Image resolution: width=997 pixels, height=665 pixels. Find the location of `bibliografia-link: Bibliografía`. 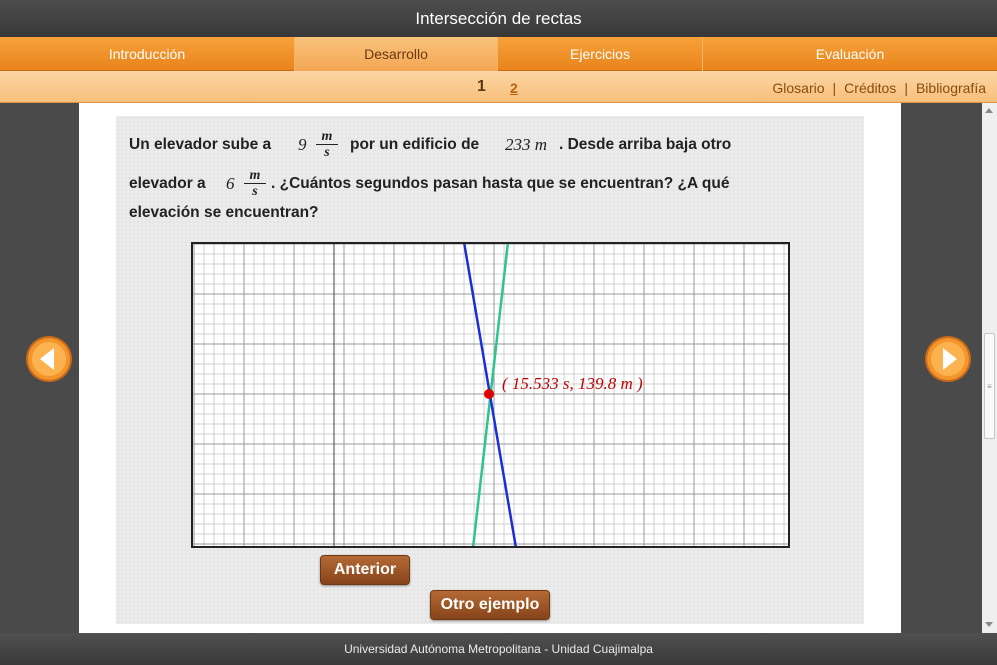

bibliografia-link: Bibliografía is located at coordinates (951, 88).